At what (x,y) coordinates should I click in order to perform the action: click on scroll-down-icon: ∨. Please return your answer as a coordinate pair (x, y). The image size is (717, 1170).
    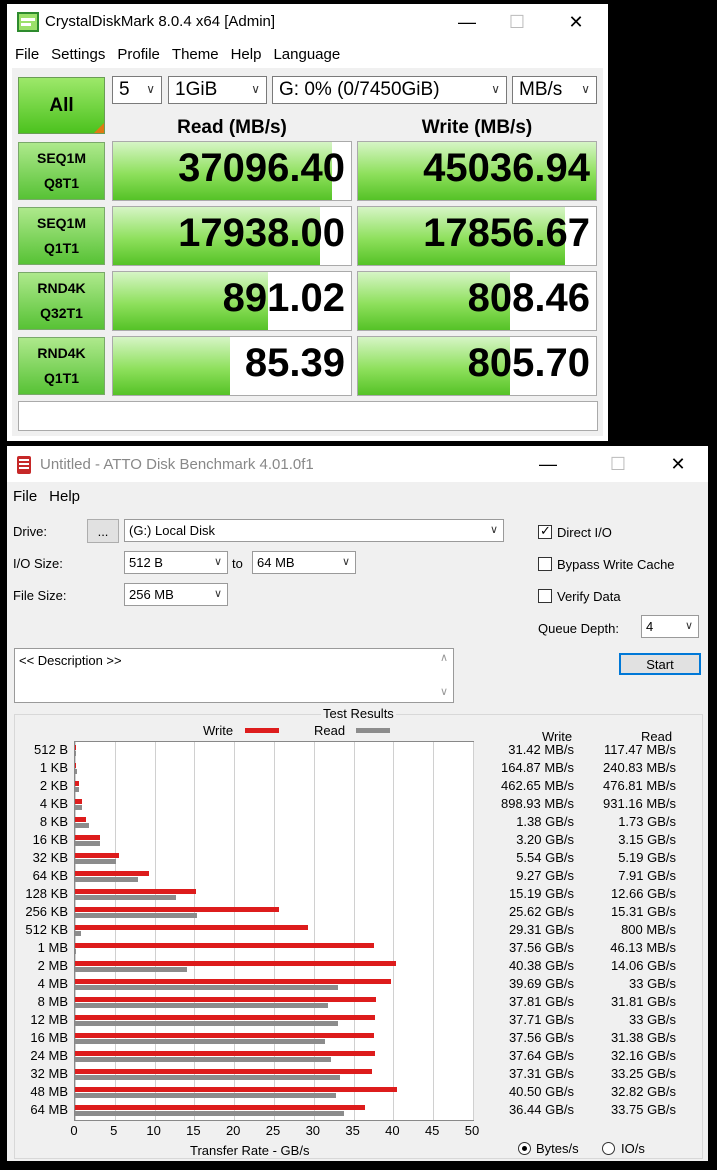
    Looking at the image, I should click on (444, 691).